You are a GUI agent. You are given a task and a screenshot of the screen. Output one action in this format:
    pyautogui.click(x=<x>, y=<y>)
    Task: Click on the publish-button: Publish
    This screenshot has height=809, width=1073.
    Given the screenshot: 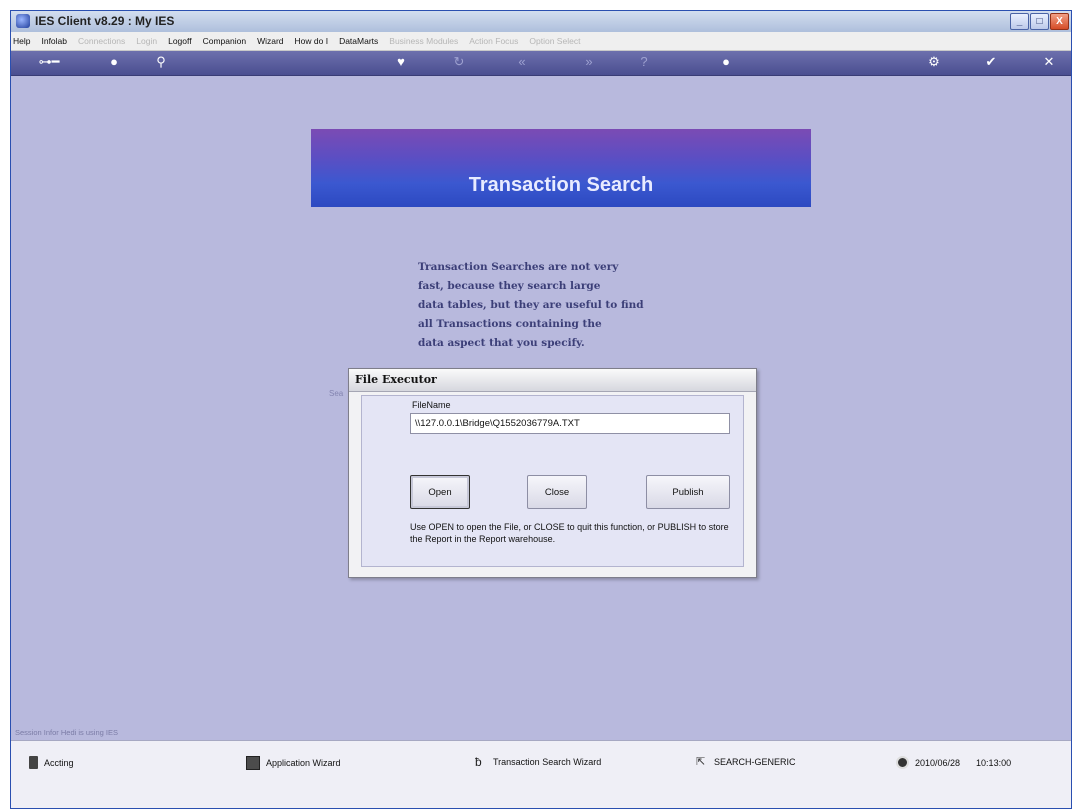 What is the action you would take?
    pyautogui.click(x=688, y=492)
    